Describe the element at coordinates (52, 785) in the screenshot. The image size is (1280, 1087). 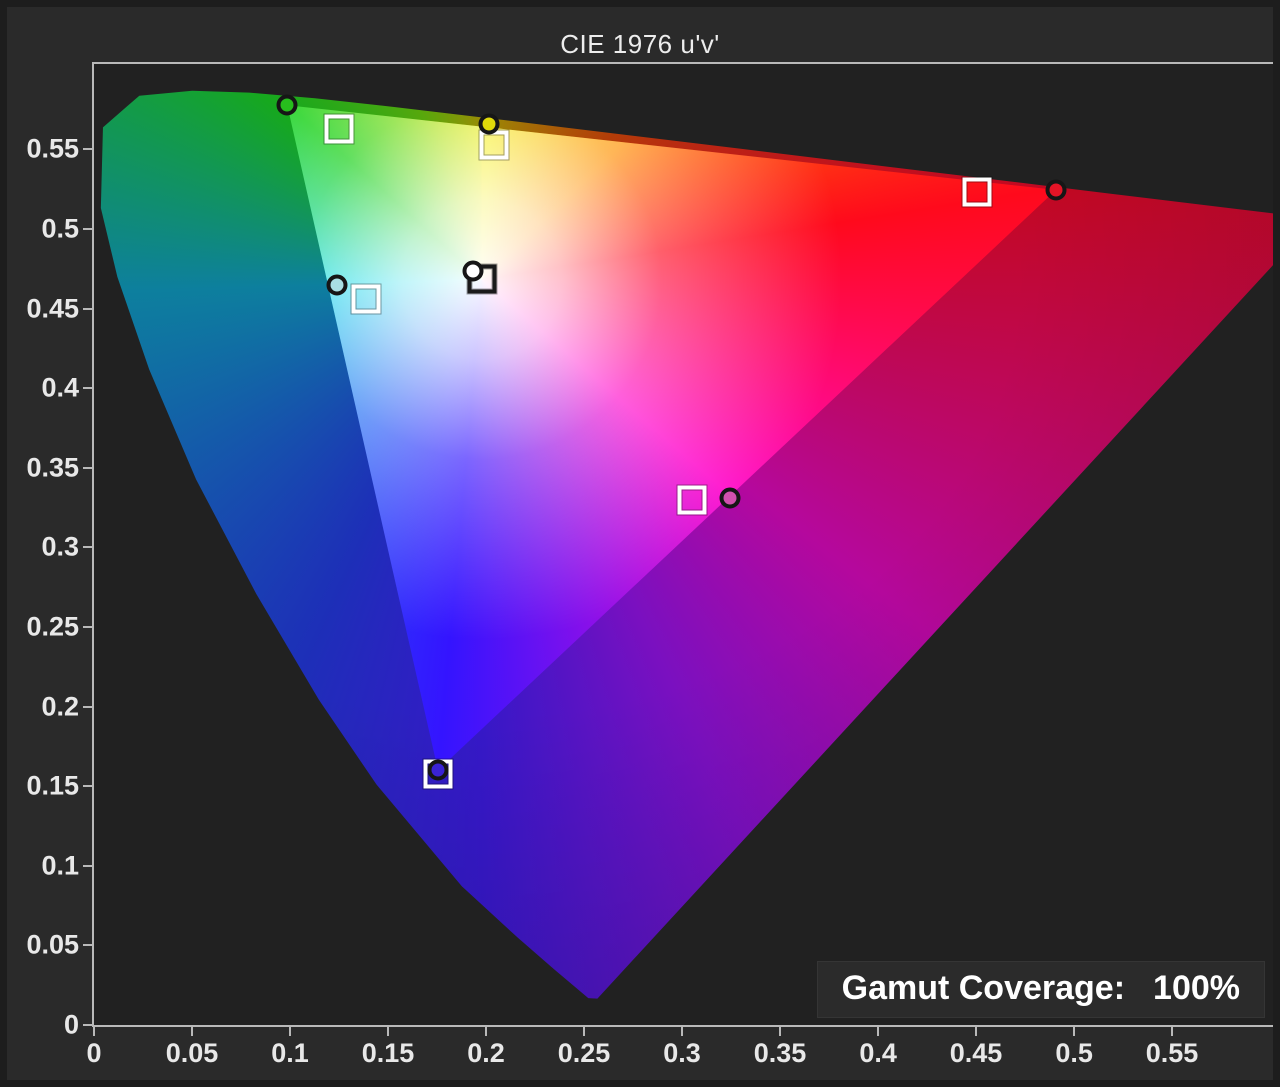
I see `y-tick-label: 0.15` at that location.